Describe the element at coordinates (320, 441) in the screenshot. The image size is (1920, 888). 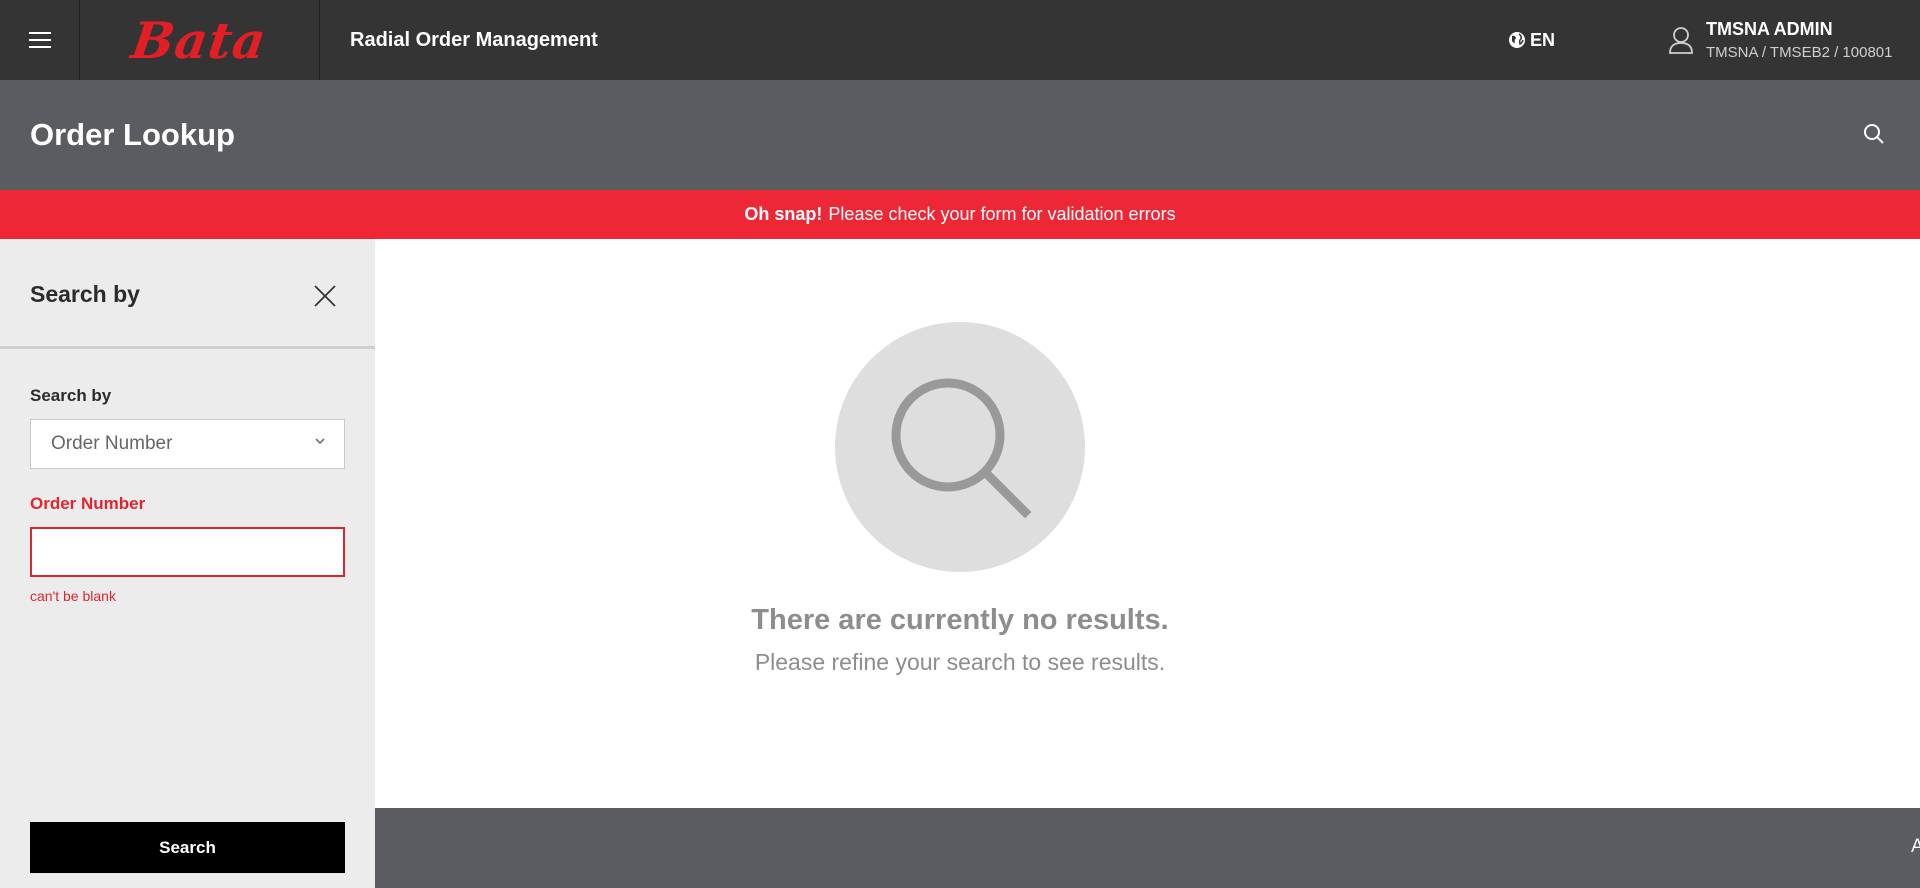
I see `chevron-down-icon` at that location.